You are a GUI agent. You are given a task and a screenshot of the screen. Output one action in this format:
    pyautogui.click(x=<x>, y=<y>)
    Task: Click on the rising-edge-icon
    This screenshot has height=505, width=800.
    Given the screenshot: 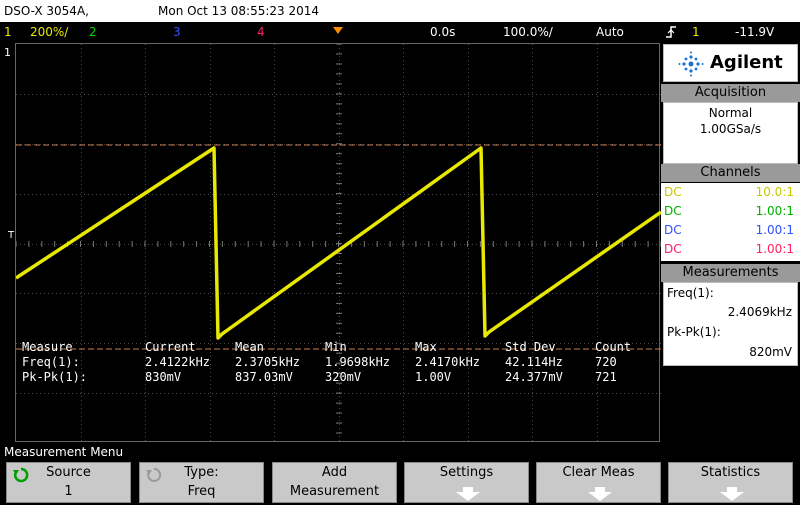 What is the action you would take?
    pyautogui.click(x=671, y=33)
    